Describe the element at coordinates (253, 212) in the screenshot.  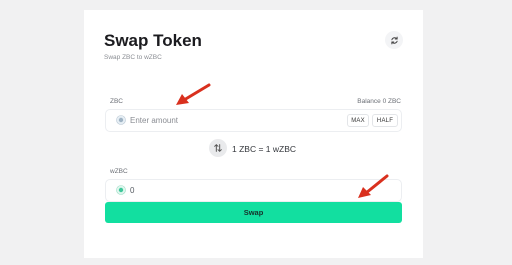
I see `swap-button: Swap` at that location.